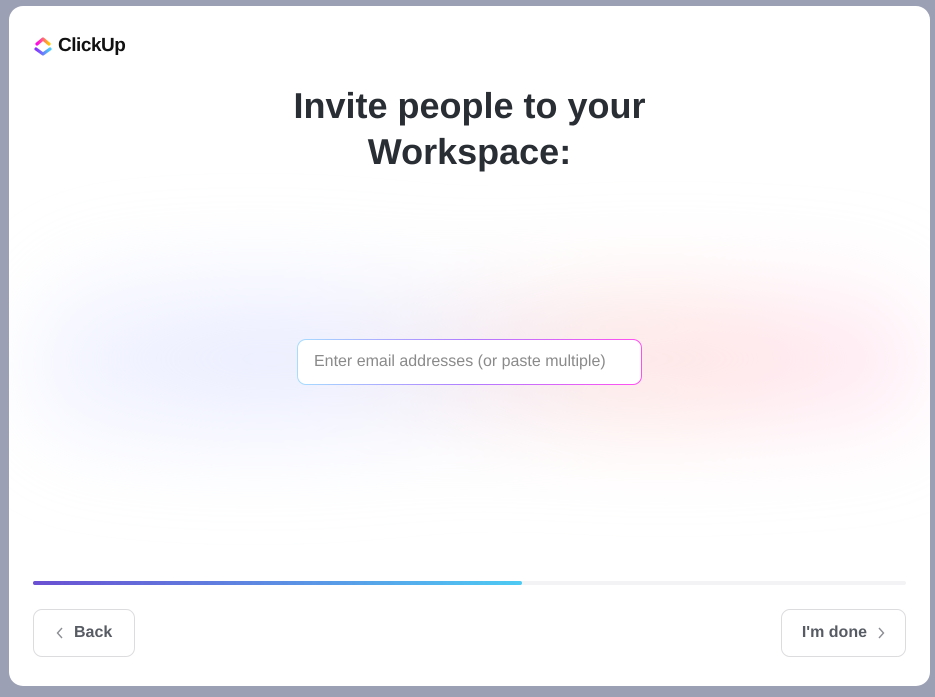  I want to click on chevron-right-icon, so click(881, 633).